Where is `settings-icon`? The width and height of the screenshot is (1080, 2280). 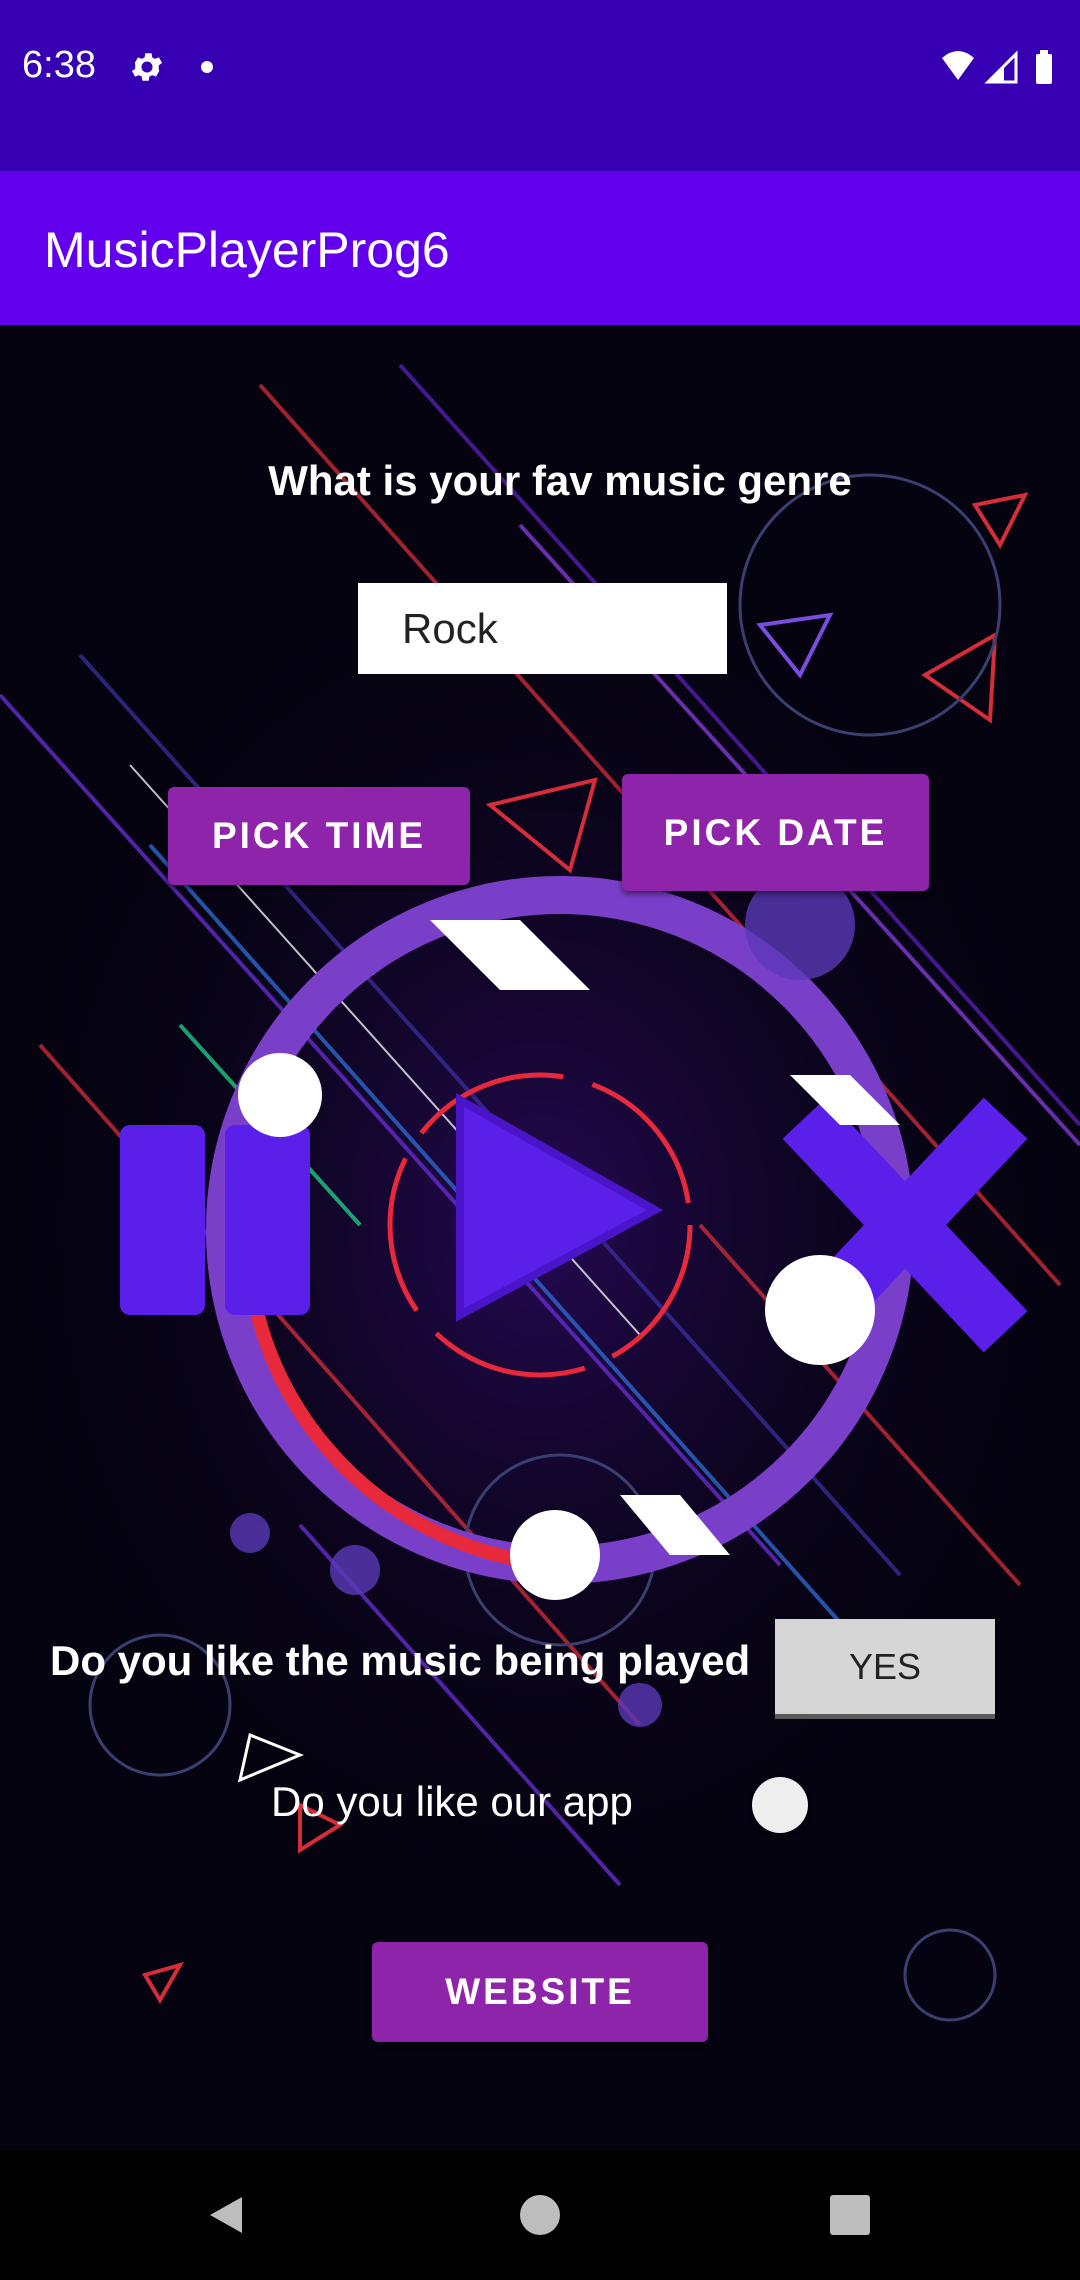 settings-icon is located at coordinates (147, 67).